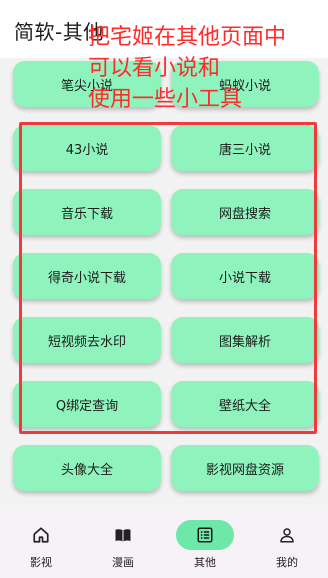 Image resolution: width=328 pixels, height=578 pixels. What do you see at coordinates (245, 276) in the screenshot?
I see `tool-button: 小说下载` at bounding box center [245, 276].